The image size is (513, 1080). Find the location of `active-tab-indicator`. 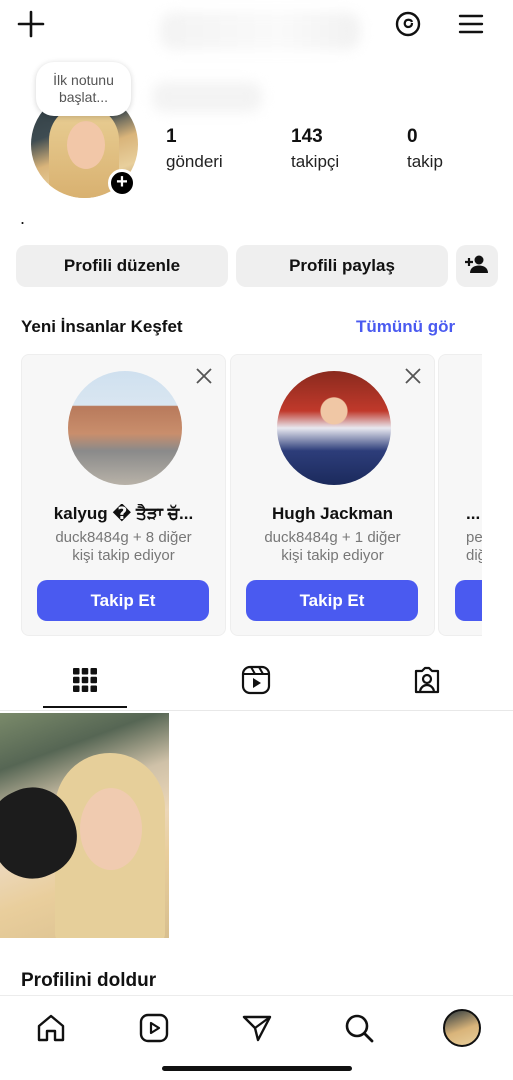

active-tab-indicator is located at coordinates (85, 707).